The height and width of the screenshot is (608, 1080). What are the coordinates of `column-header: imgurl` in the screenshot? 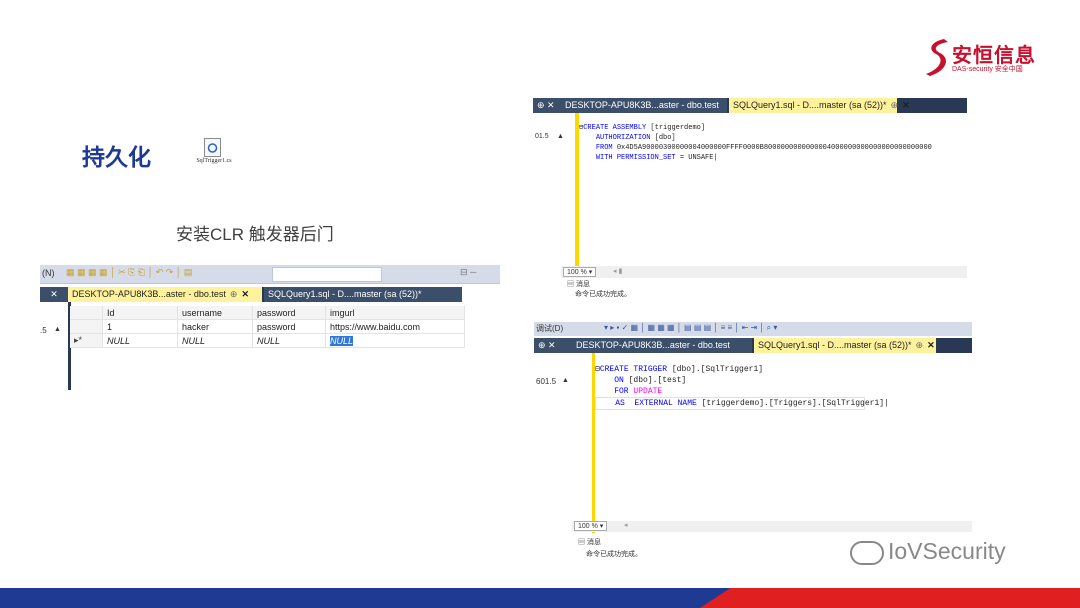 It's located at (395, 313).